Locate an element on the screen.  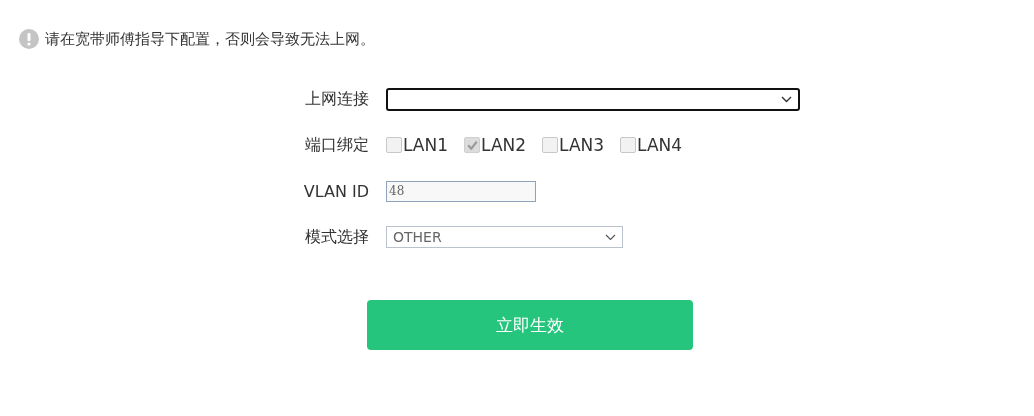
checkbox-label: LAN3 is located at coordinates (582, 145).